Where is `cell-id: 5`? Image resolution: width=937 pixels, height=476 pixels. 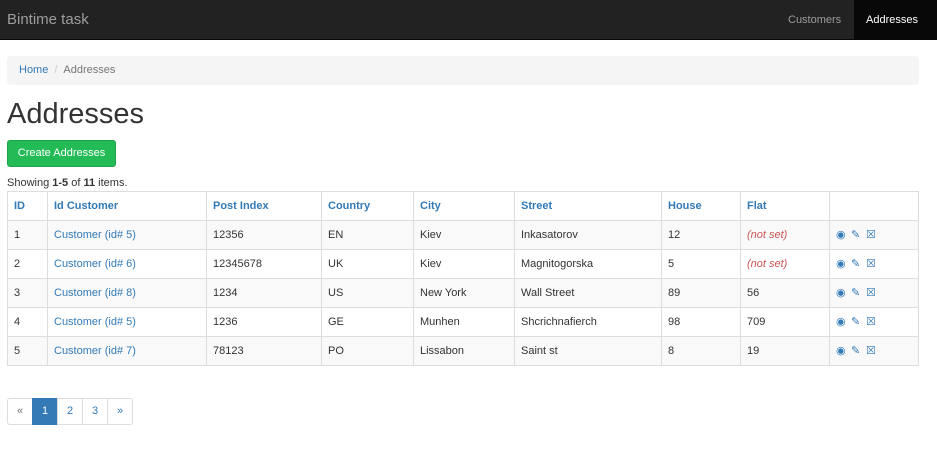
cell-id: 5 is located at coordinates (27, 351).